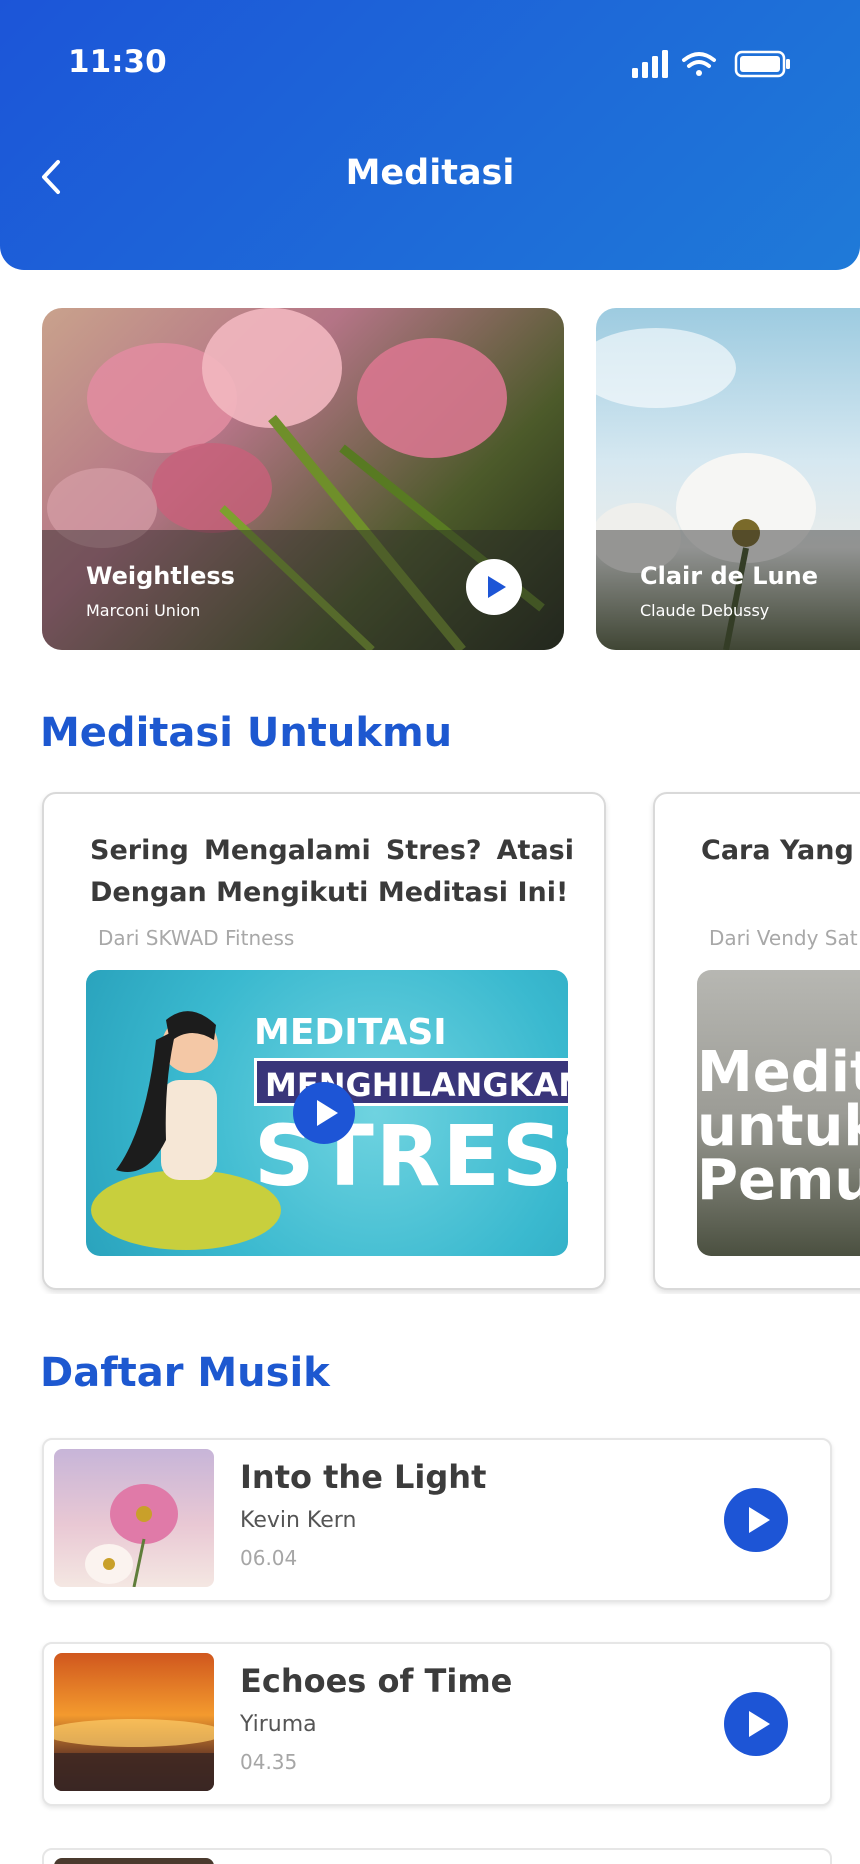  What do you see at coordinates (117, 62) in the screenshot?
I see `status-time: 11:30` at bounding box center [117, 62].